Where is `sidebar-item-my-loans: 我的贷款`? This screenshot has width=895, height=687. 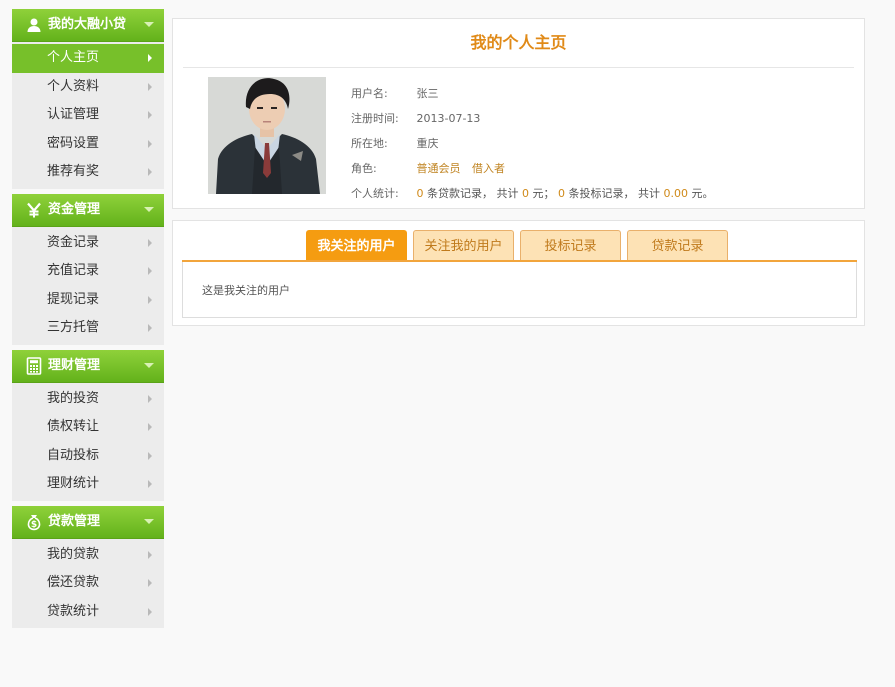 sidebar-item-my-loans: 我的贷款 is located at coordinates (88, 555).